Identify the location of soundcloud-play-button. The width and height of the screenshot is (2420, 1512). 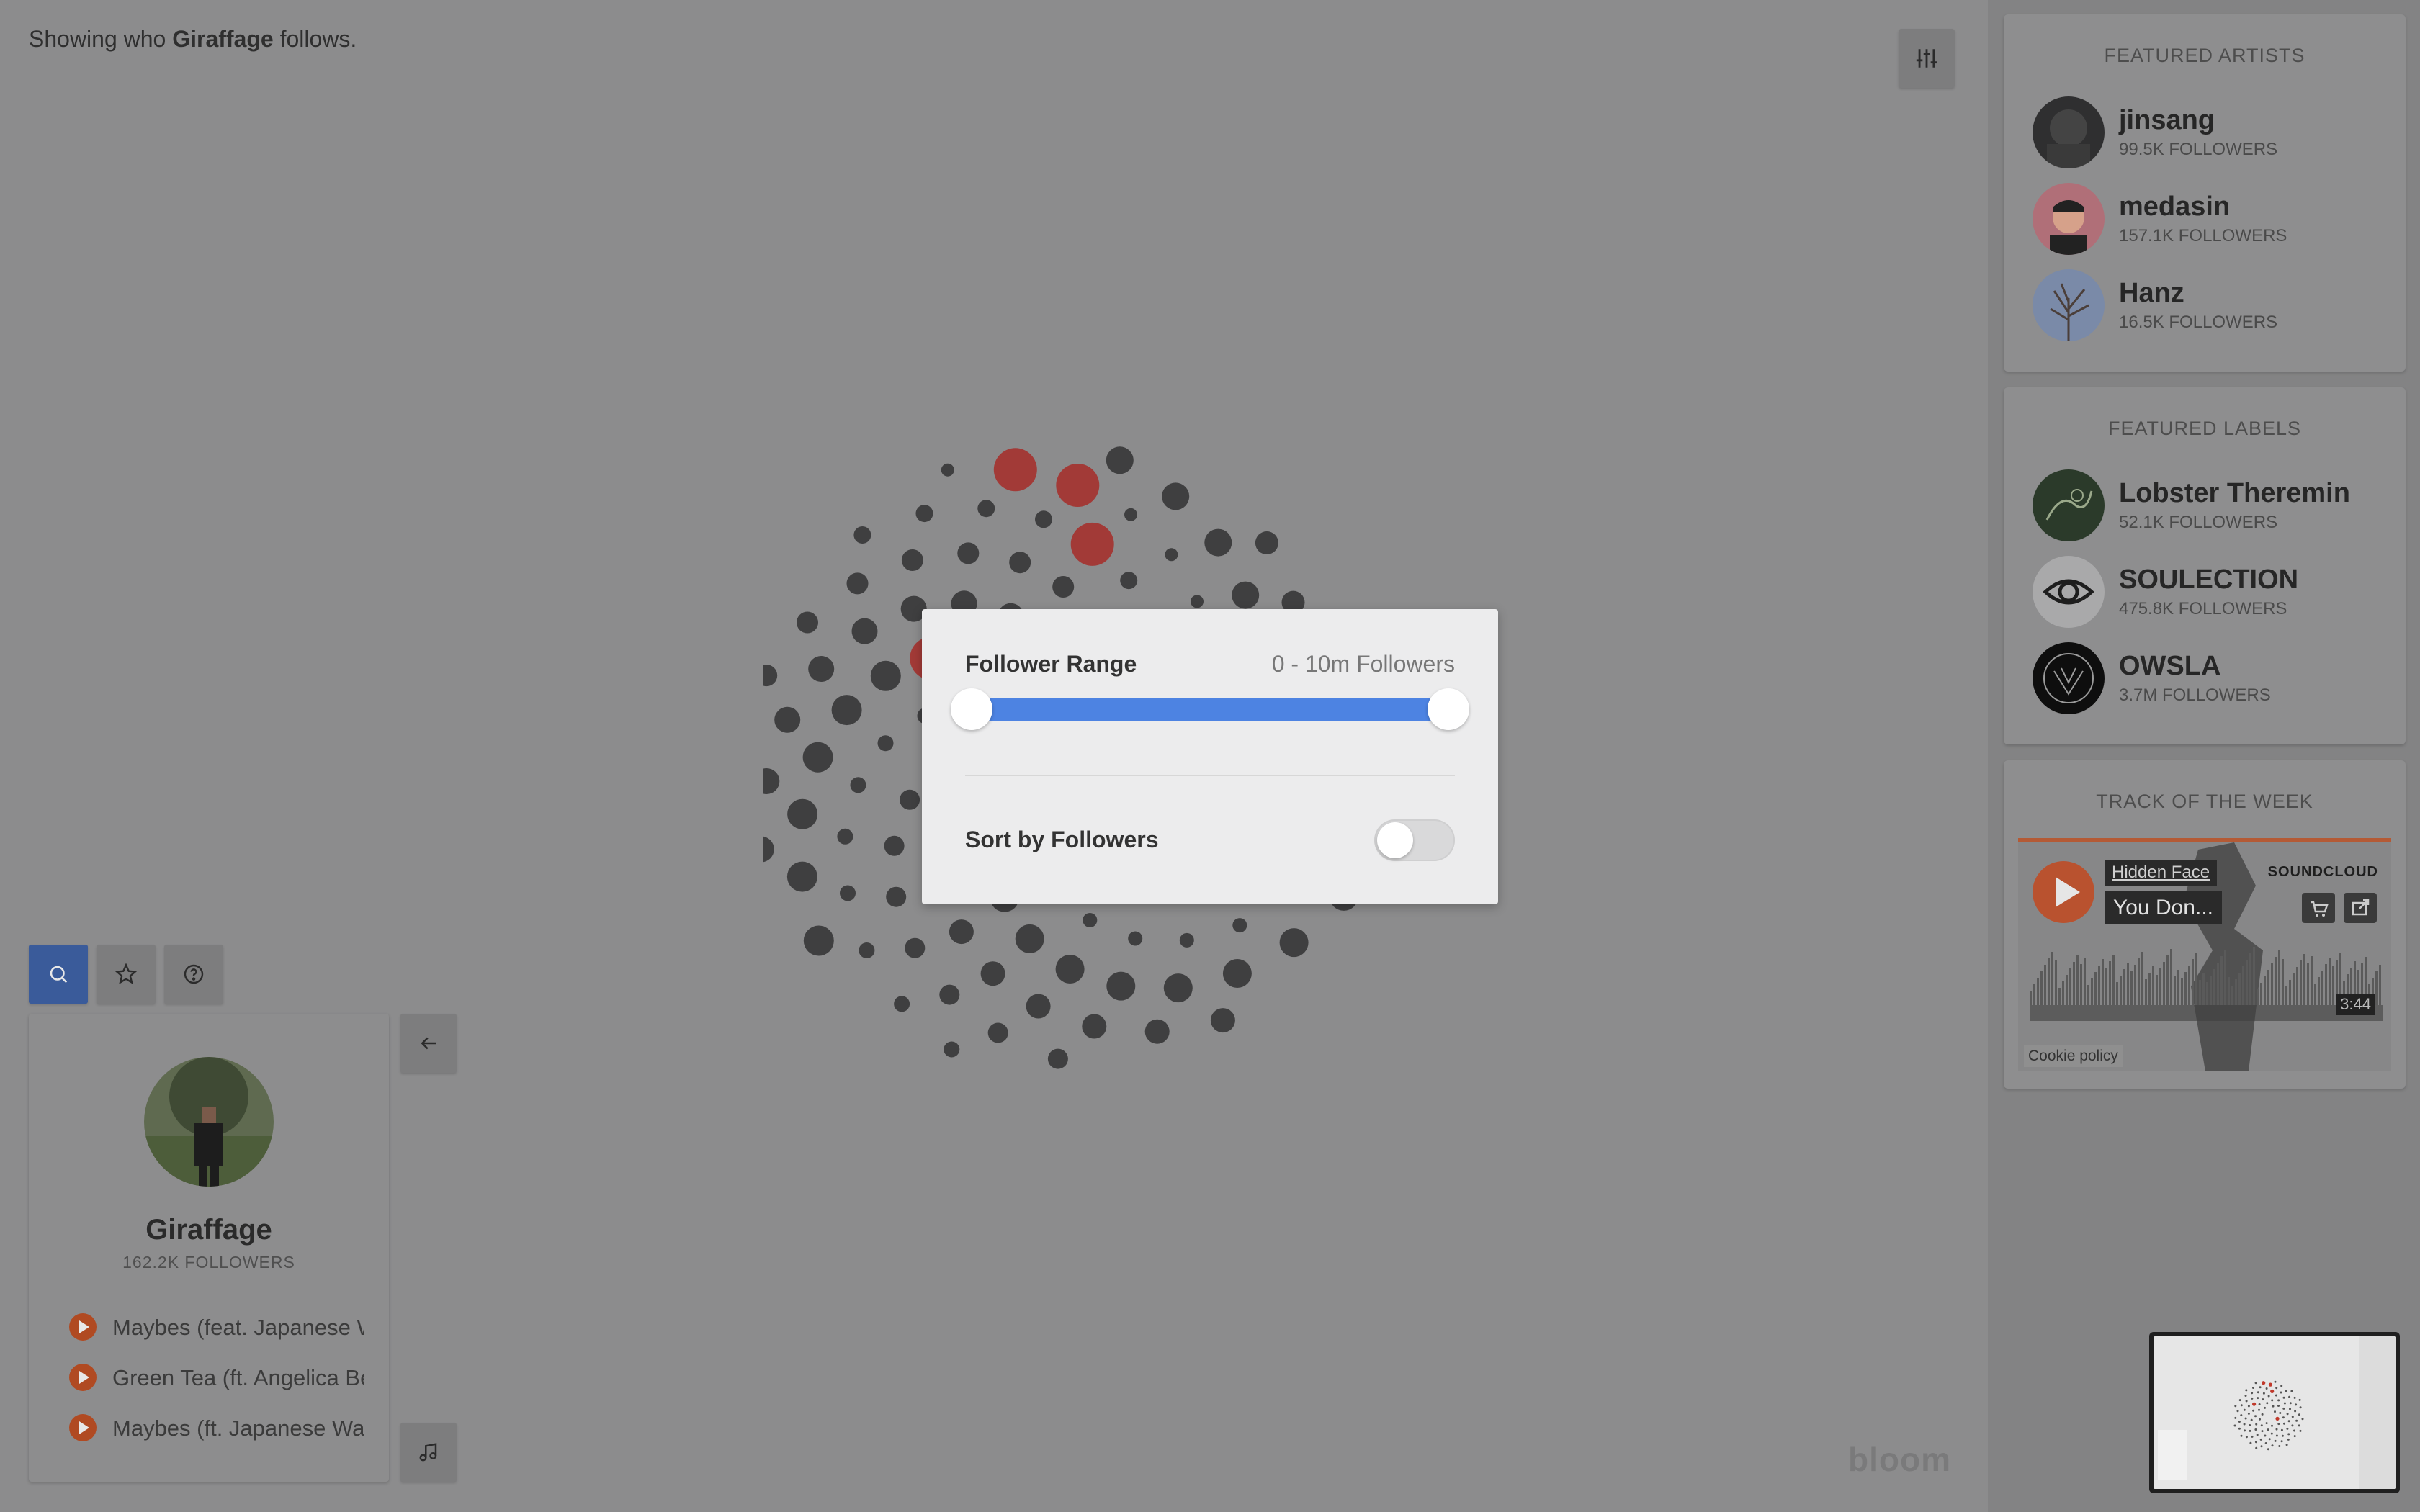
(2063, 892).